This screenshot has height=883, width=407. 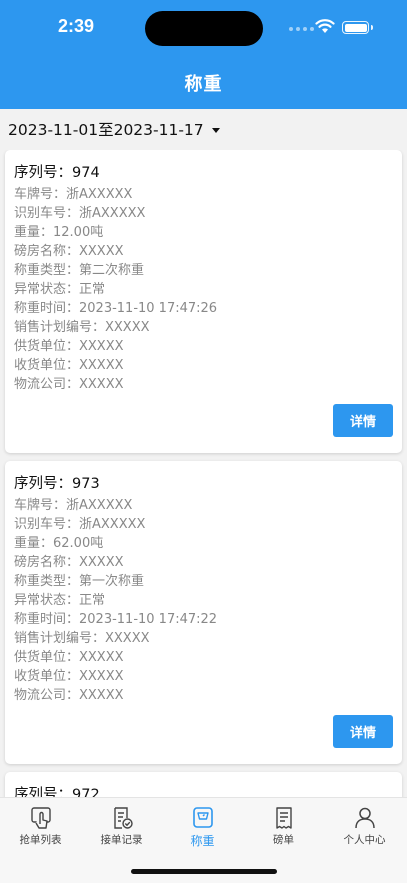 I want to click on receipt-icon, so click(x=283, y=818).